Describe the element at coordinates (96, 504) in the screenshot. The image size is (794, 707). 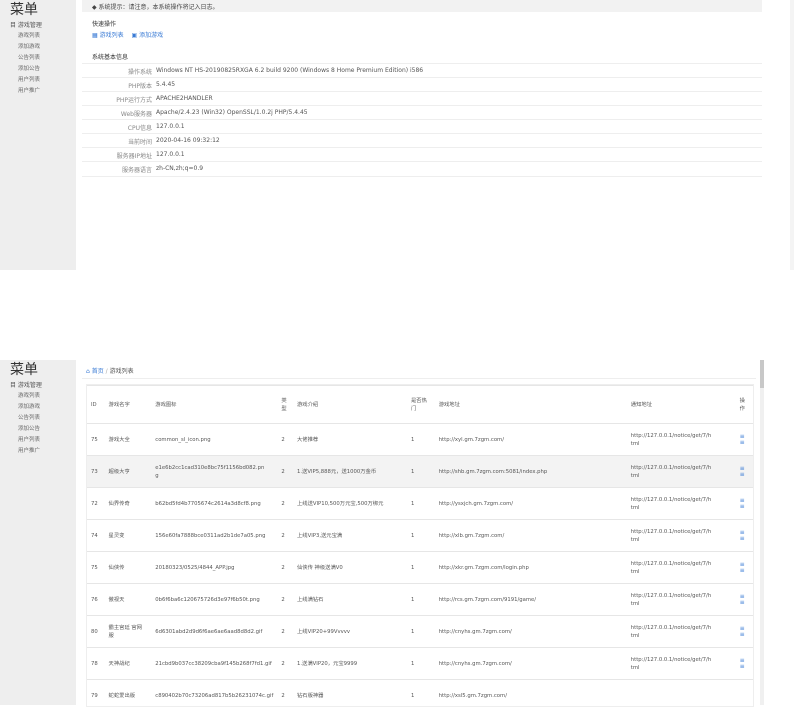
I see `cell-id: 72` at that location.